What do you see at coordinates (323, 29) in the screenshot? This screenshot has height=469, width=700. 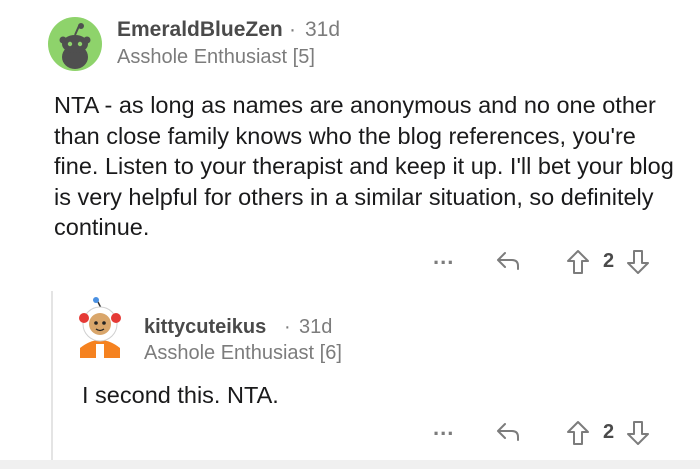 I see `comment-age: 31d` at bounding box center [323, 29].